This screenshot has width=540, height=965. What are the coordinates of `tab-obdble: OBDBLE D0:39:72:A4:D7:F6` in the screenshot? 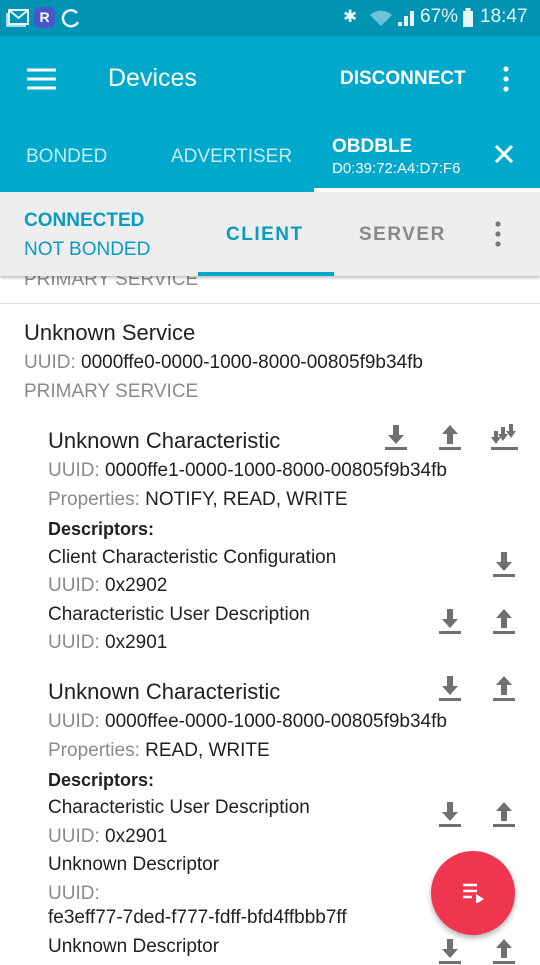 It's located at (427, 162).